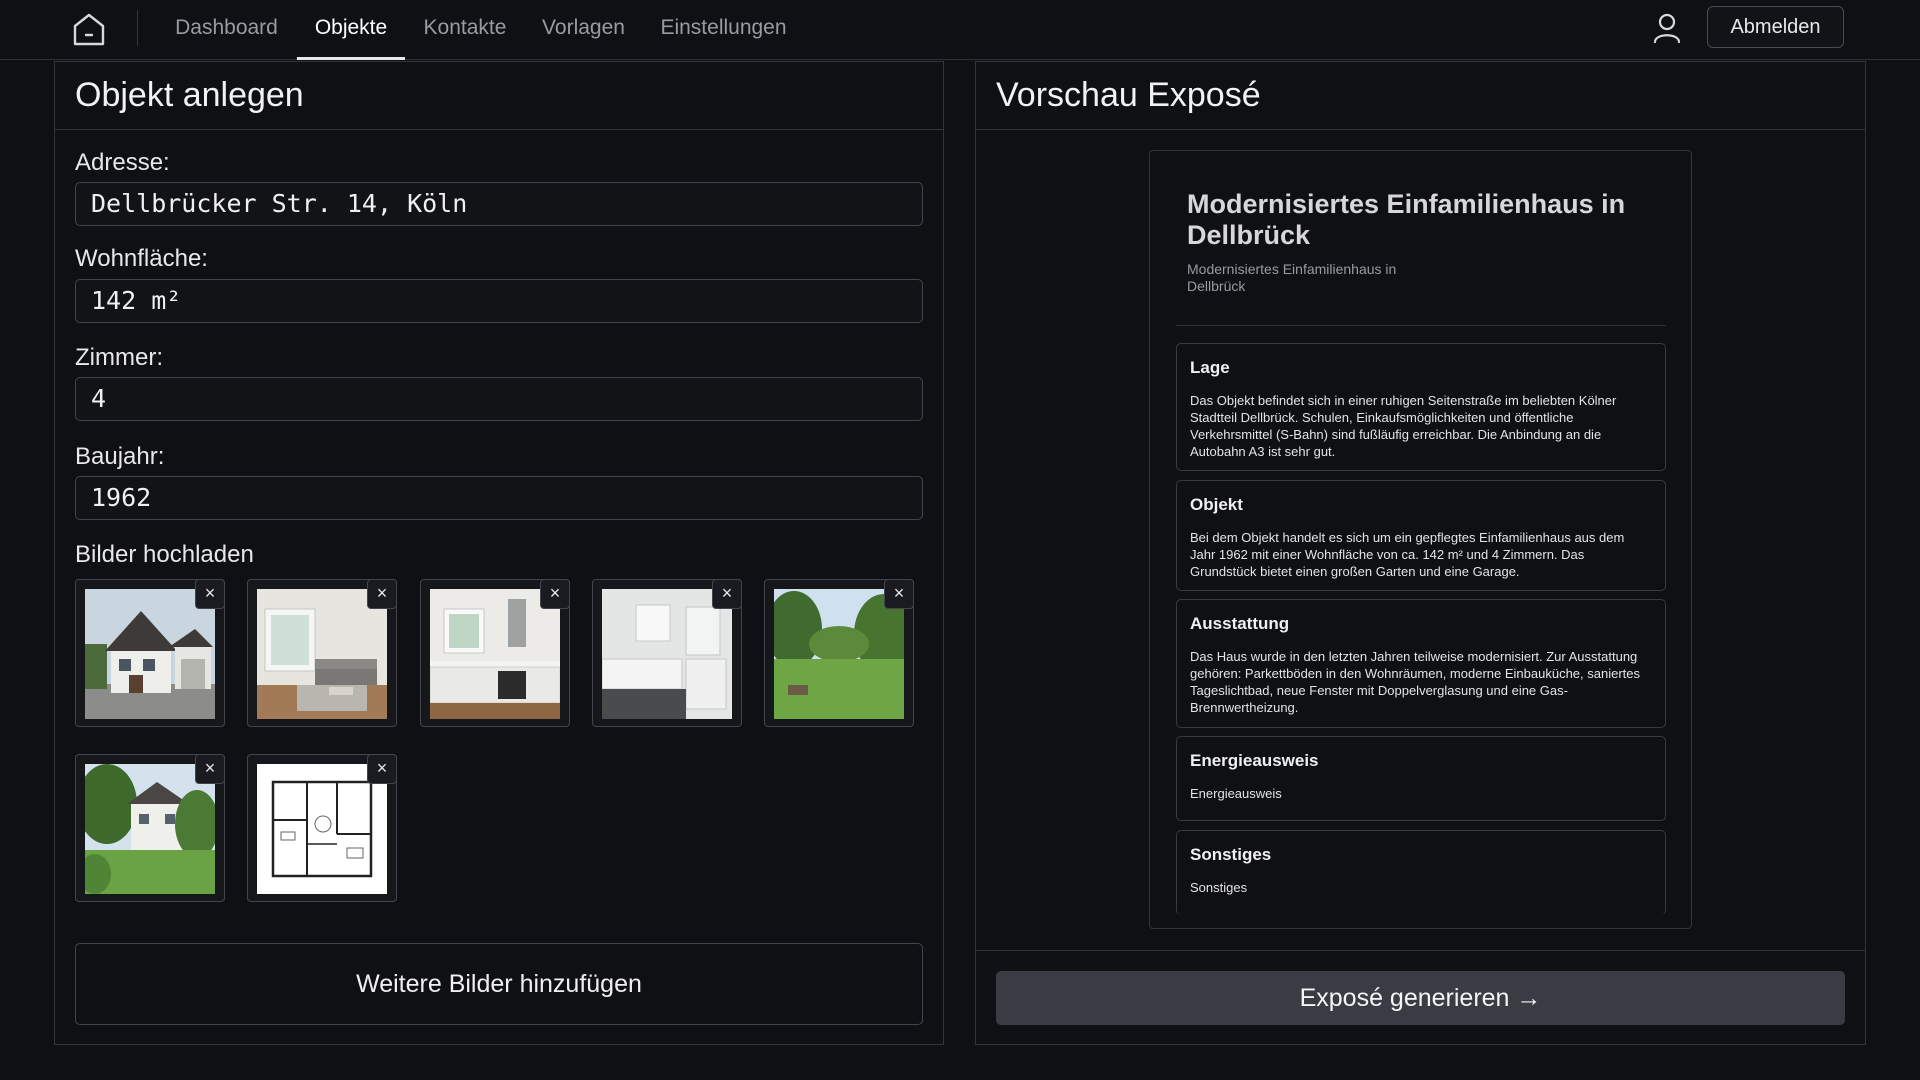 This screenshot has width=1920, height=1080. I want to click on garden-image, so click(839, 654).